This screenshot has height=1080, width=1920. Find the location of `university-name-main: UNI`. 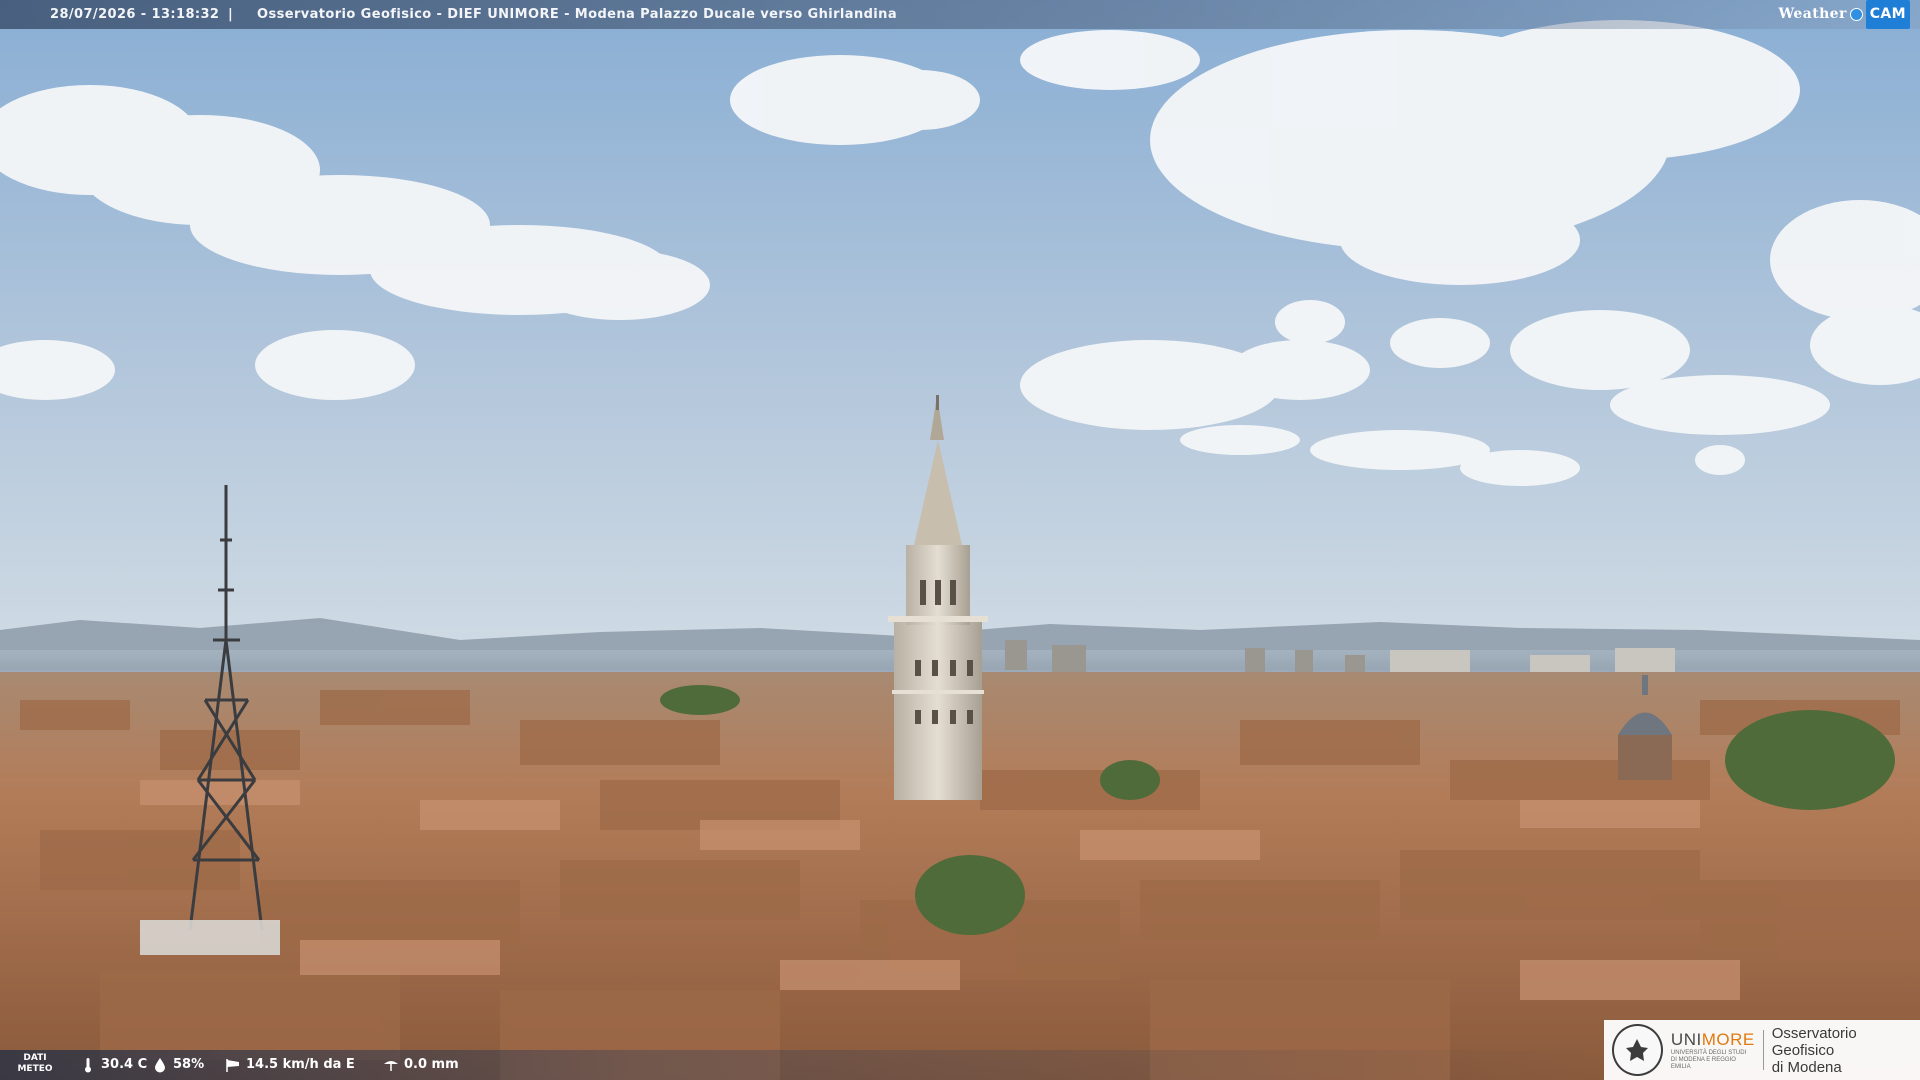

university-name-main: UNI is located at coordinates (1686, 1039).